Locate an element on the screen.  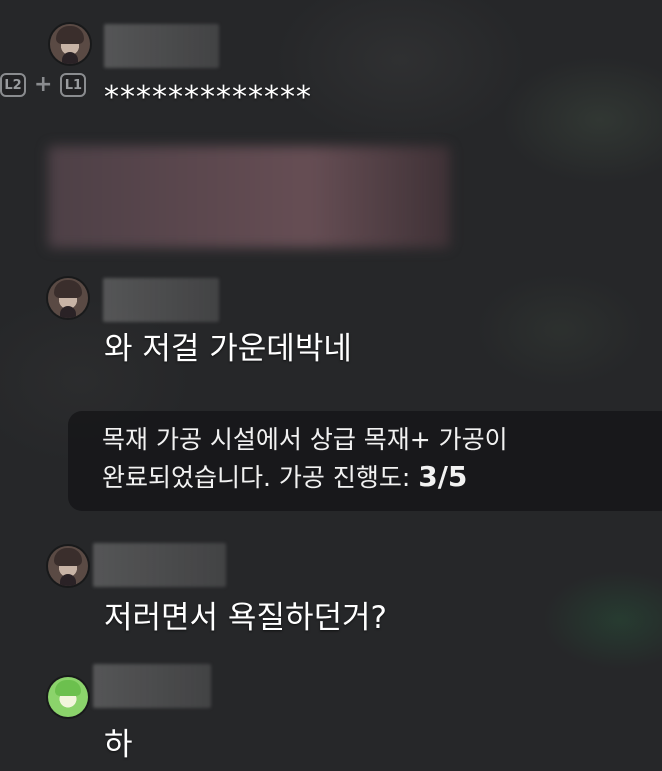
l1-badge: L1 is located at coordinates (73, 85).